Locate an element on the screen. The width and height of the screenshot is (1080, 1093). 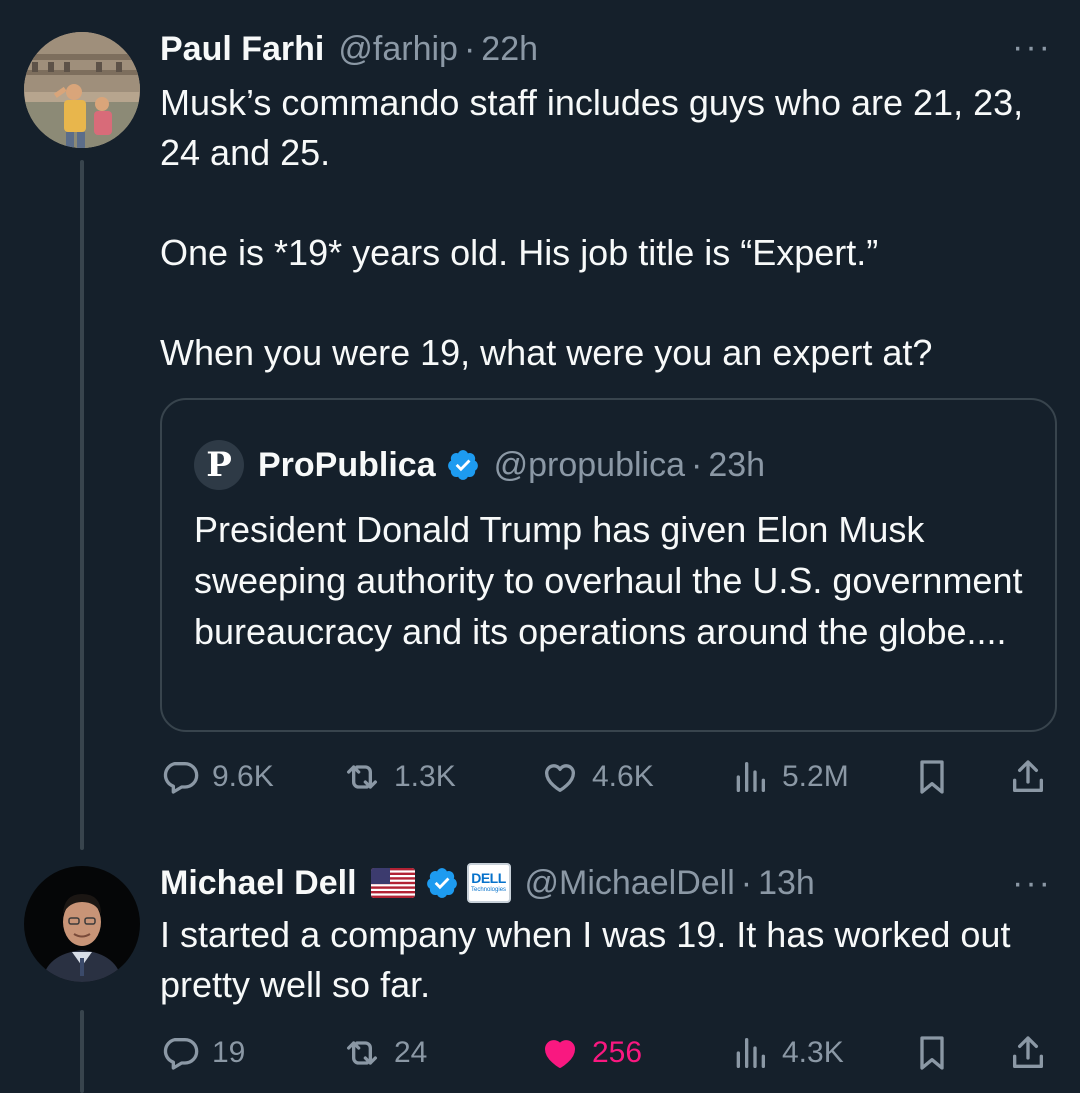
views-count: 4.3K is located at coordinates (813, 1052).